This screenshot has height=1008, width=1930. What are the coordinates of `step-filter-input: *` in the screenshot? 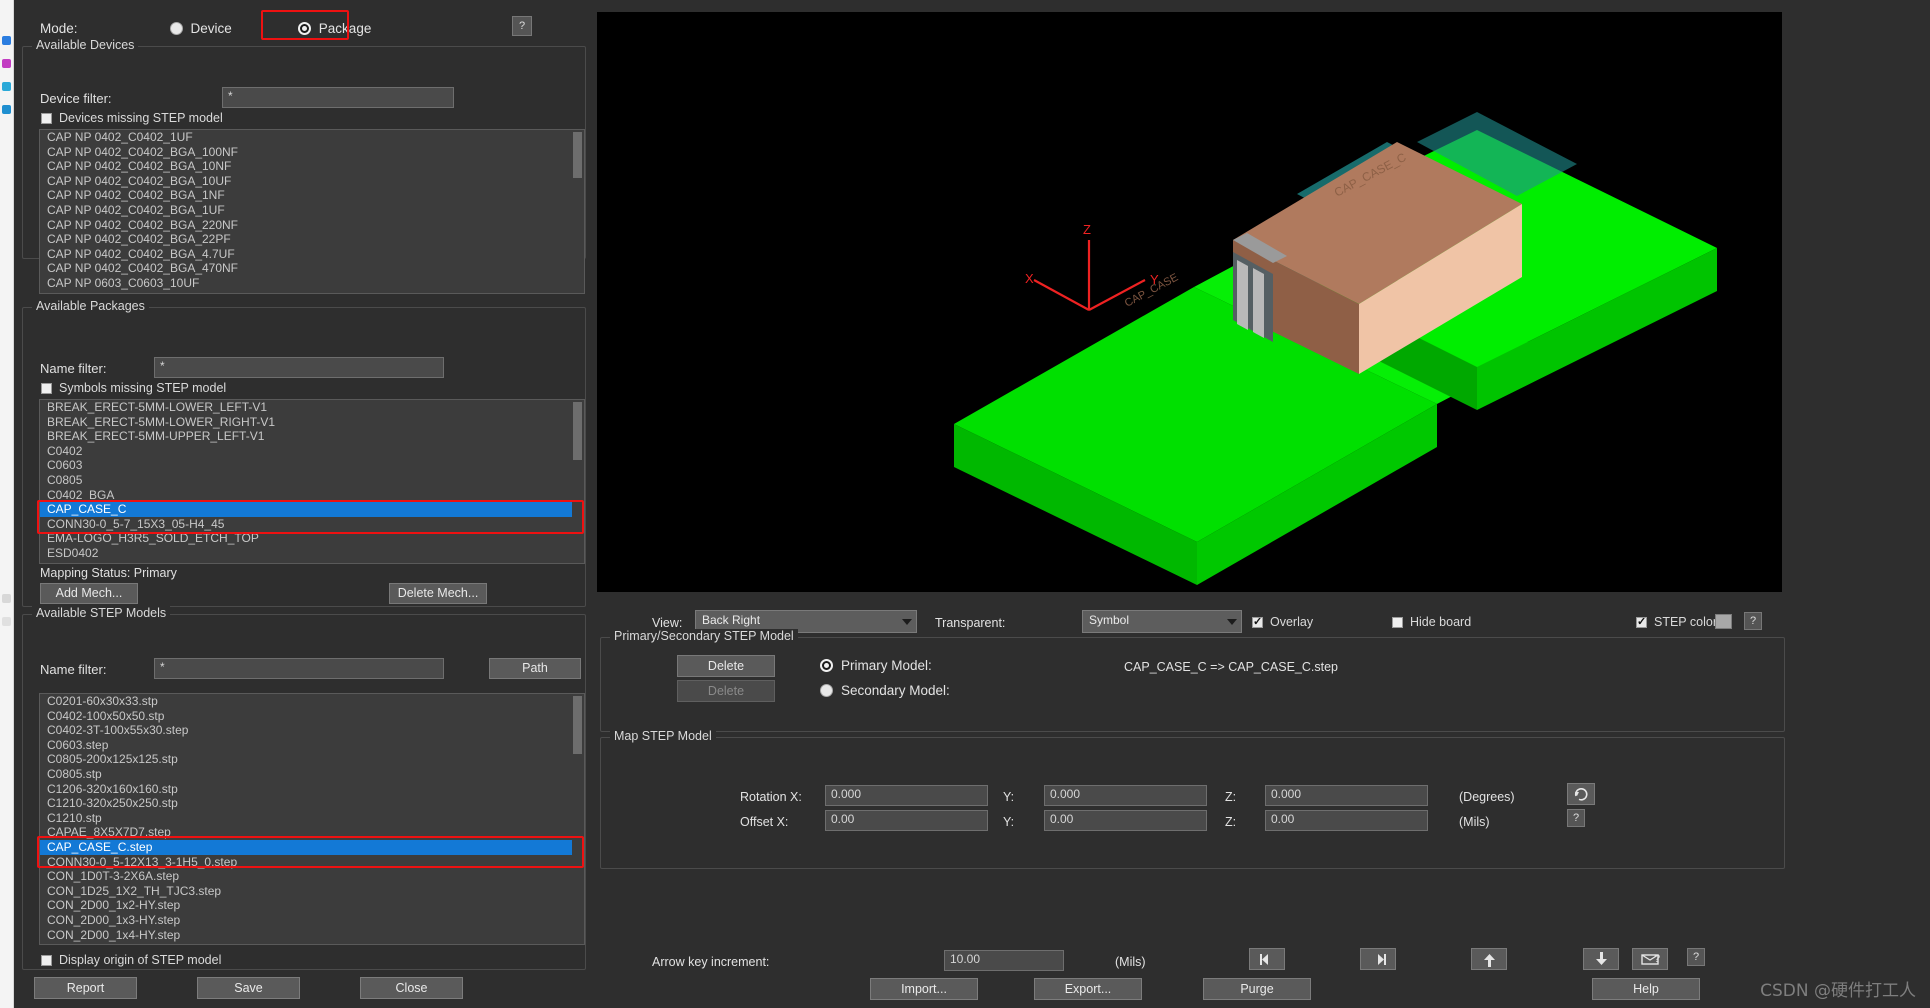 It's located at (299, 668).